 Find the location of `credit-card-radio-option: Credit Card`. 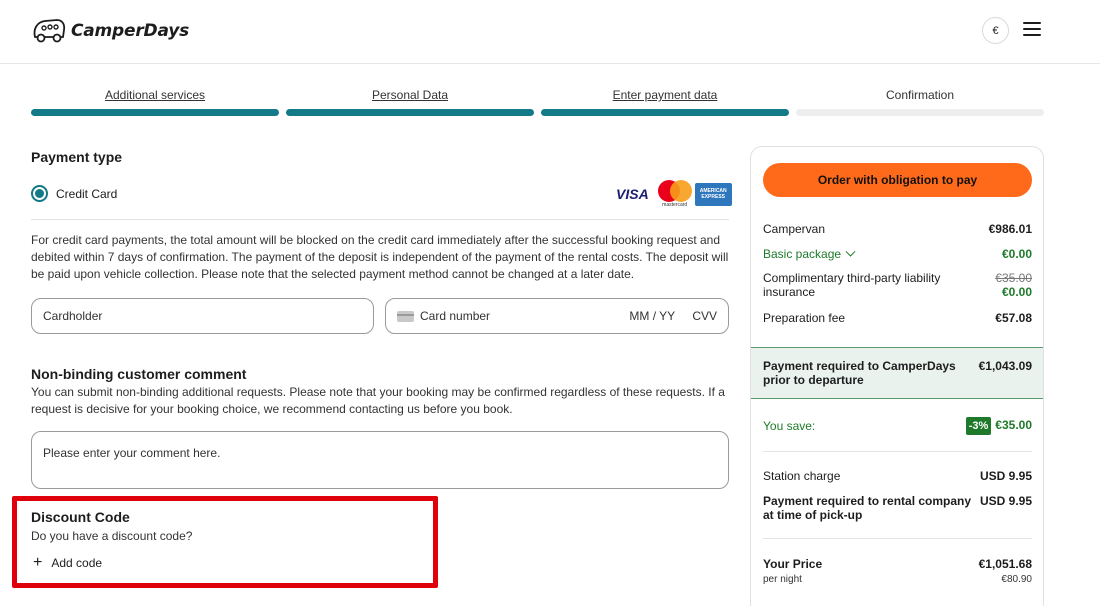

credit-card-radio-option: Credit Card is located at coordinates (74, 193).